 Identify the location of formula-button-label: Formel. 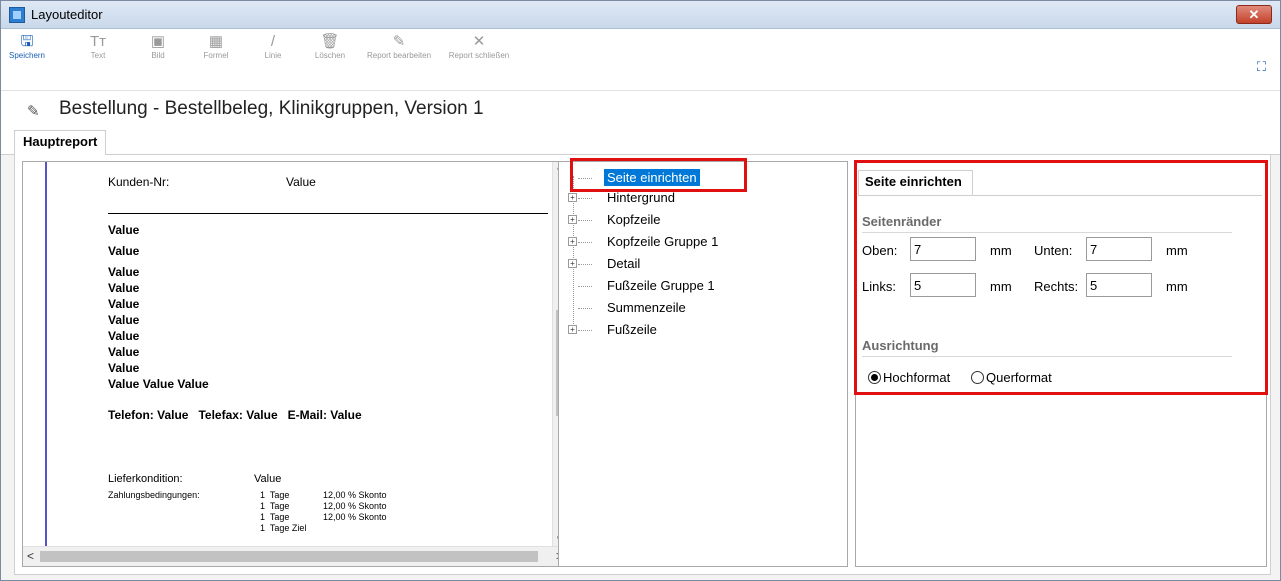
(216, 55).